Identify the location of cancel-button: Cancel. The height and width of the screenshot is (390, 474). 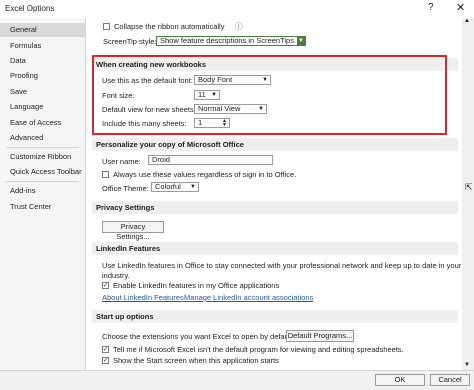
(450, 380).